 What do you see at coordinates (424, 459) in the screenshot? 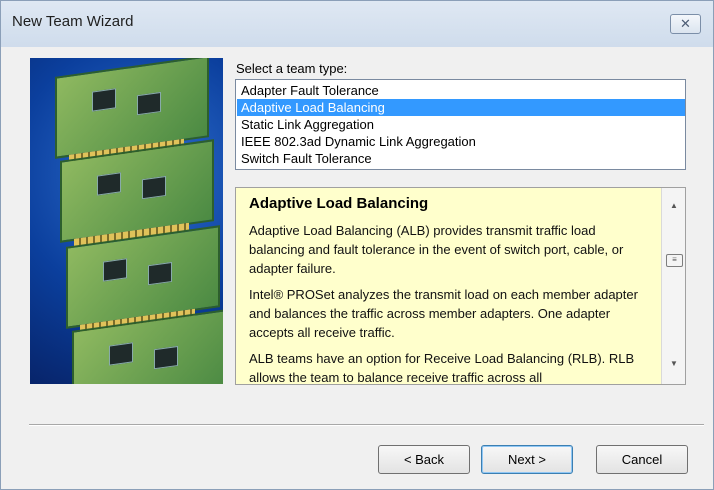
I see `back-button: < Back` at bounding box center [424, 459].